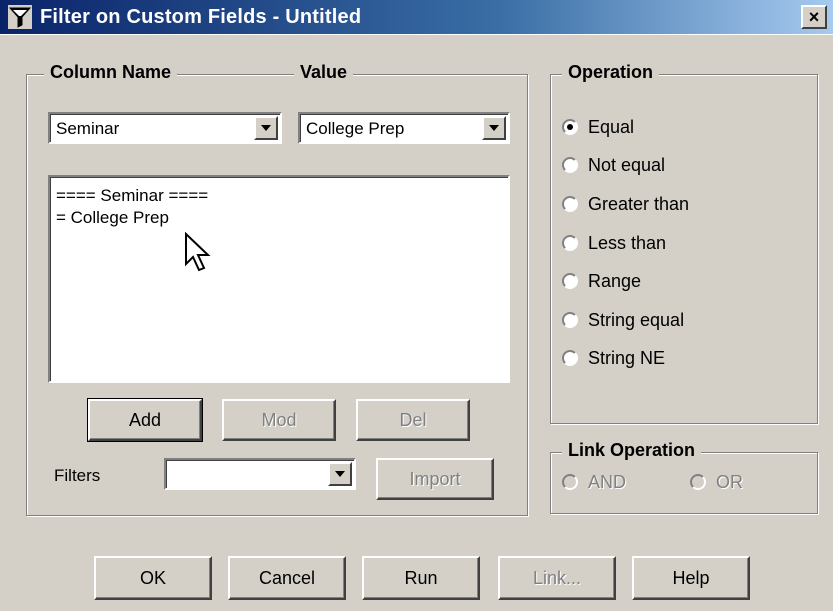  I want to click on operation-not-equal-radio: Not equal, so click(613, 165).